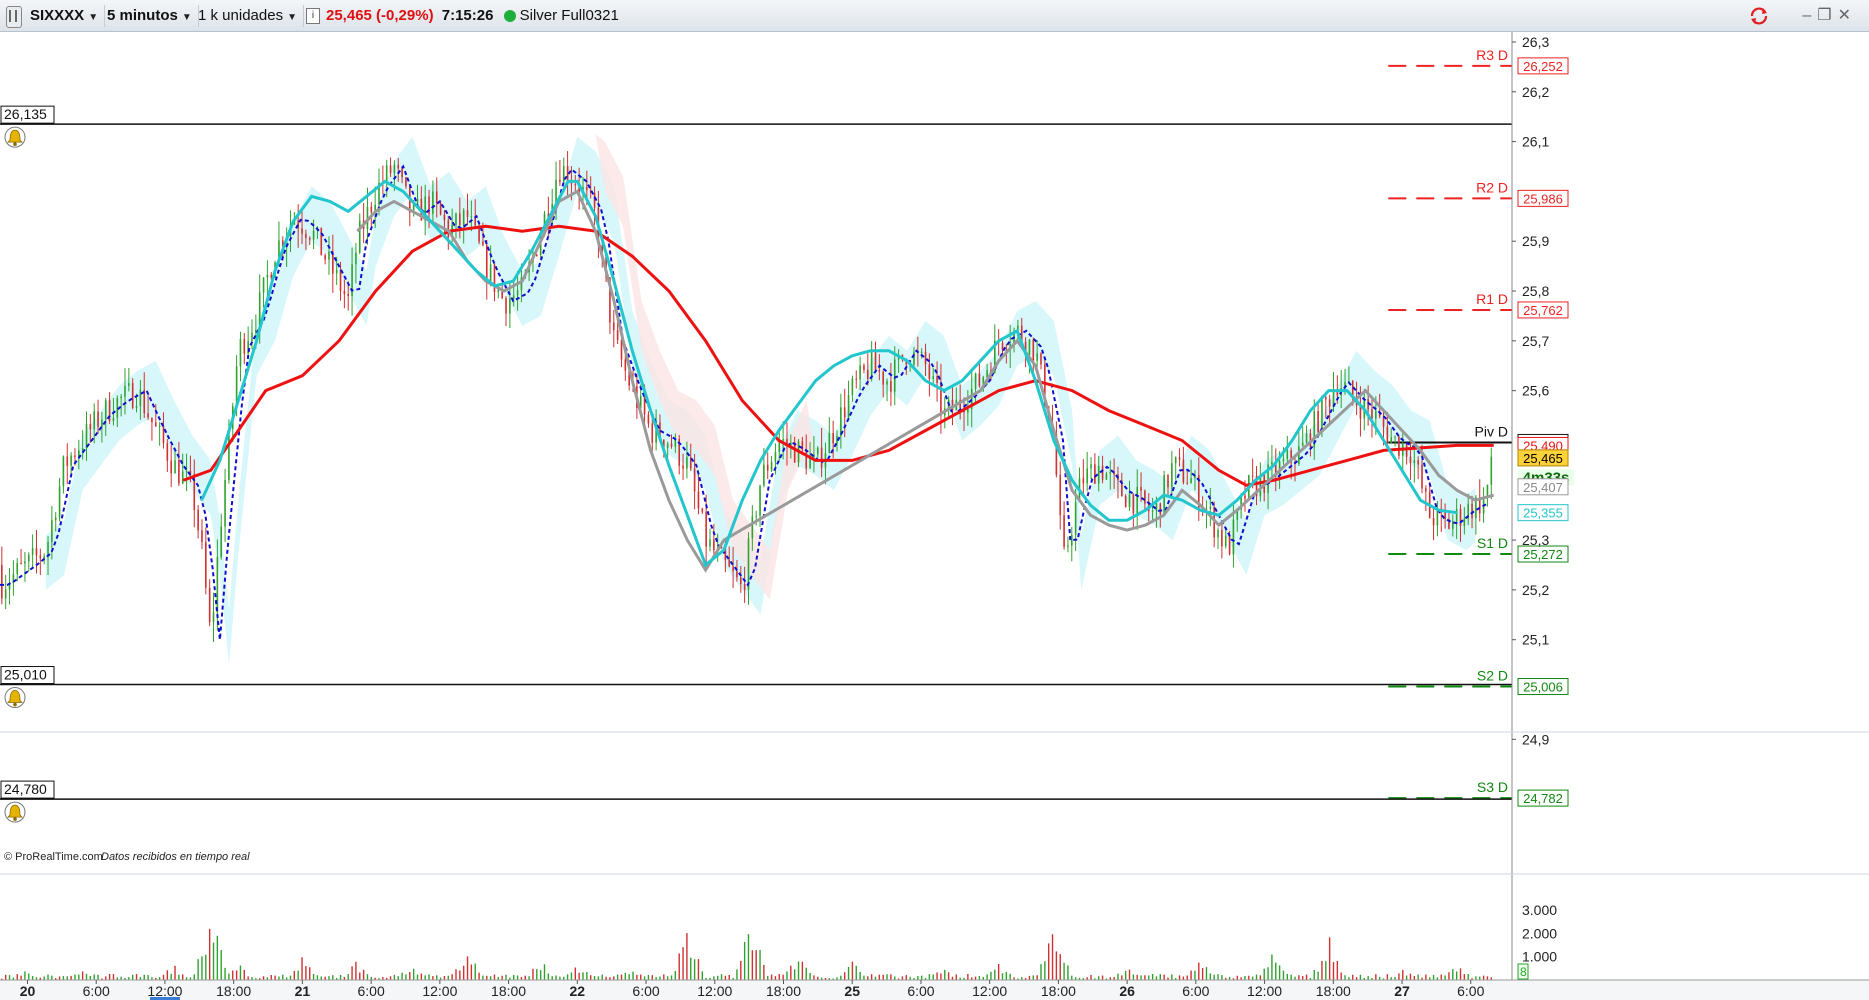  Describe the element at coordinates (15, 812) in the screenshot. I see `bell-icon` at that location.